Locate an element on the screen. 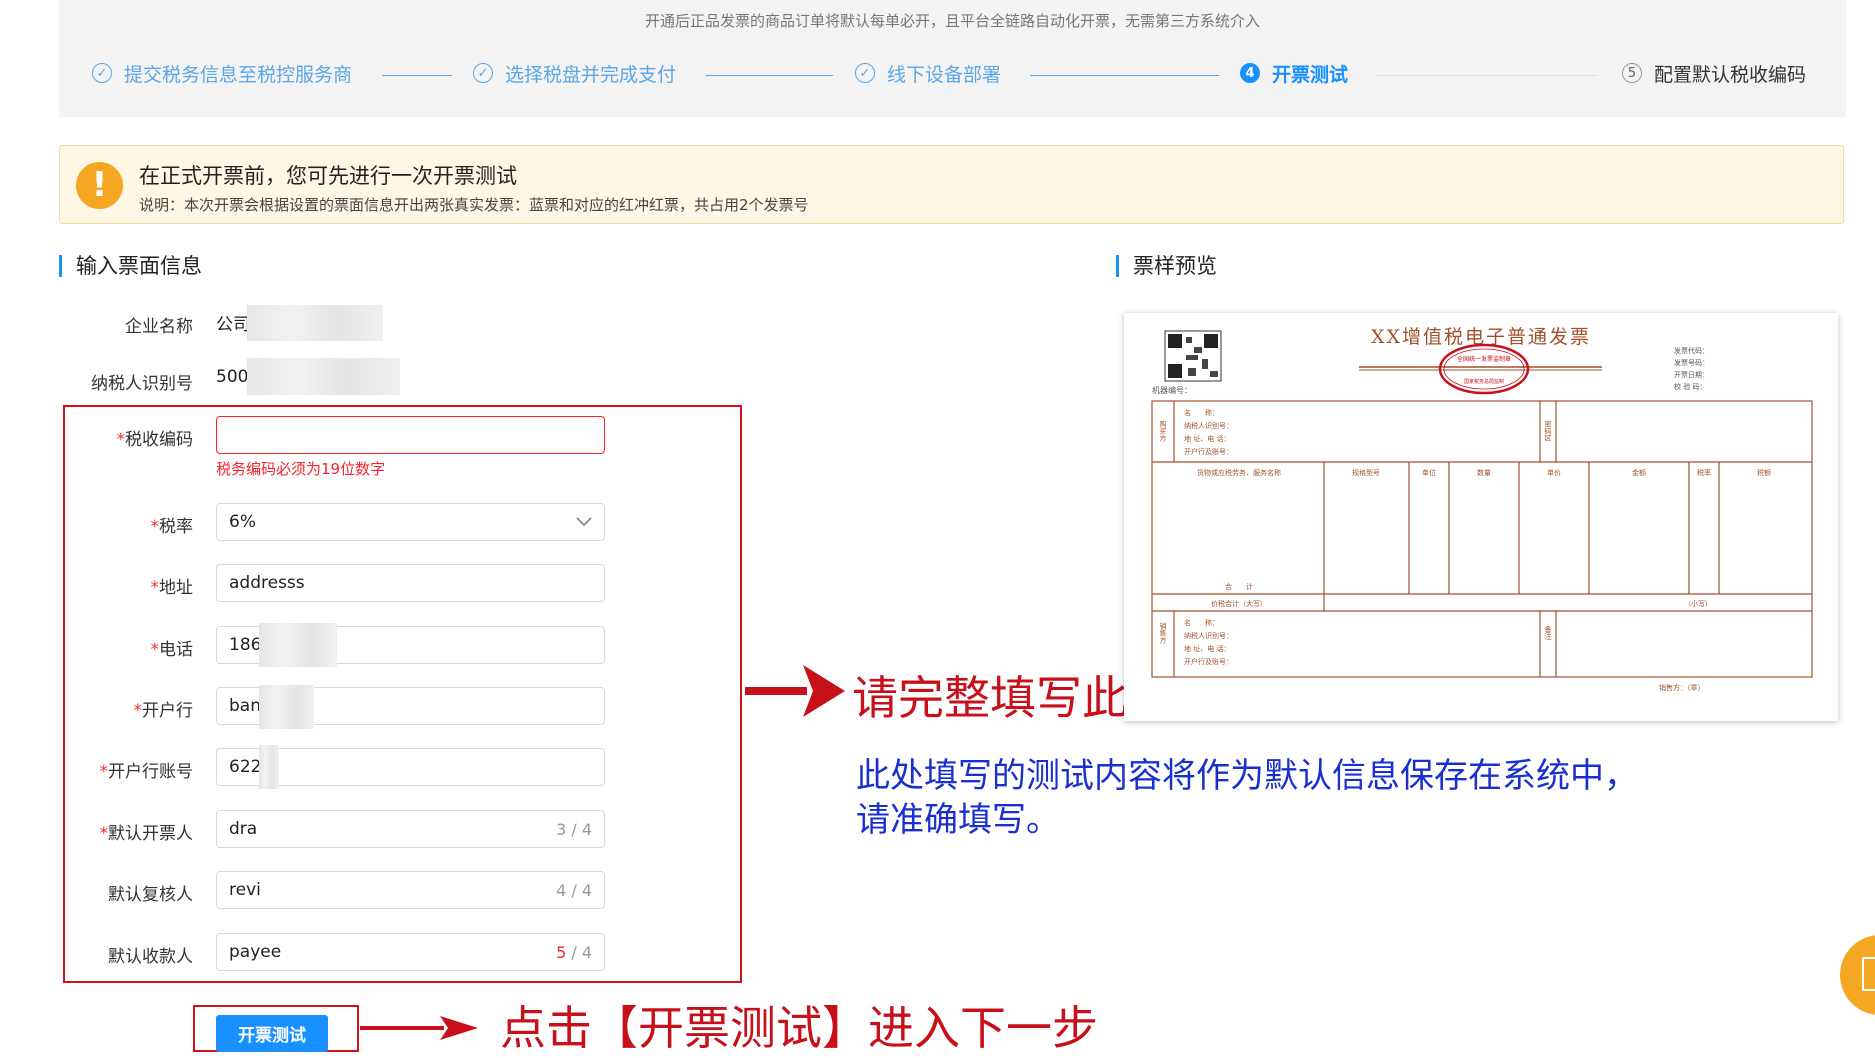 The image size is (1875, 1058). char-count: 5 / 4 is located at coordinates (574, 952).